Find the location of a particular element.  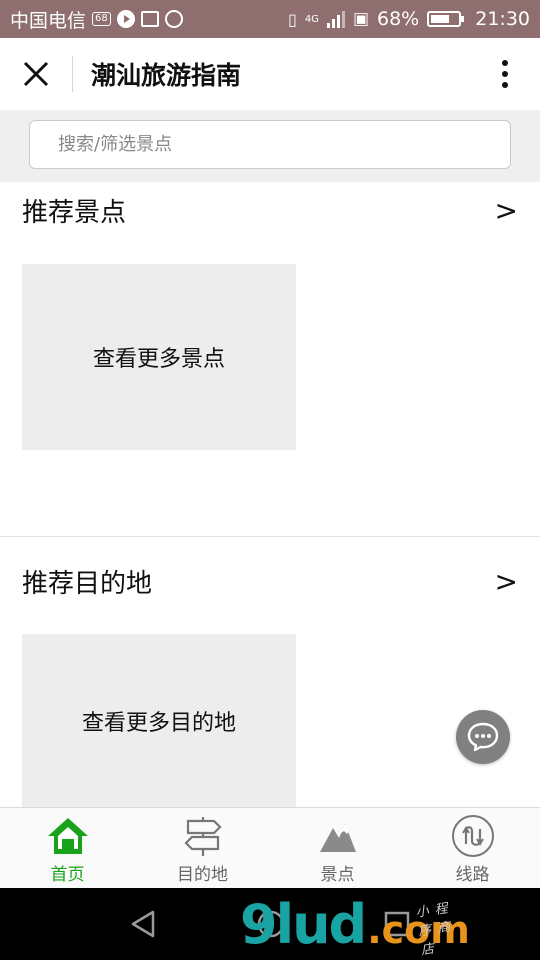

tab-attractions: 景点 is located at coordinates (337, 848).